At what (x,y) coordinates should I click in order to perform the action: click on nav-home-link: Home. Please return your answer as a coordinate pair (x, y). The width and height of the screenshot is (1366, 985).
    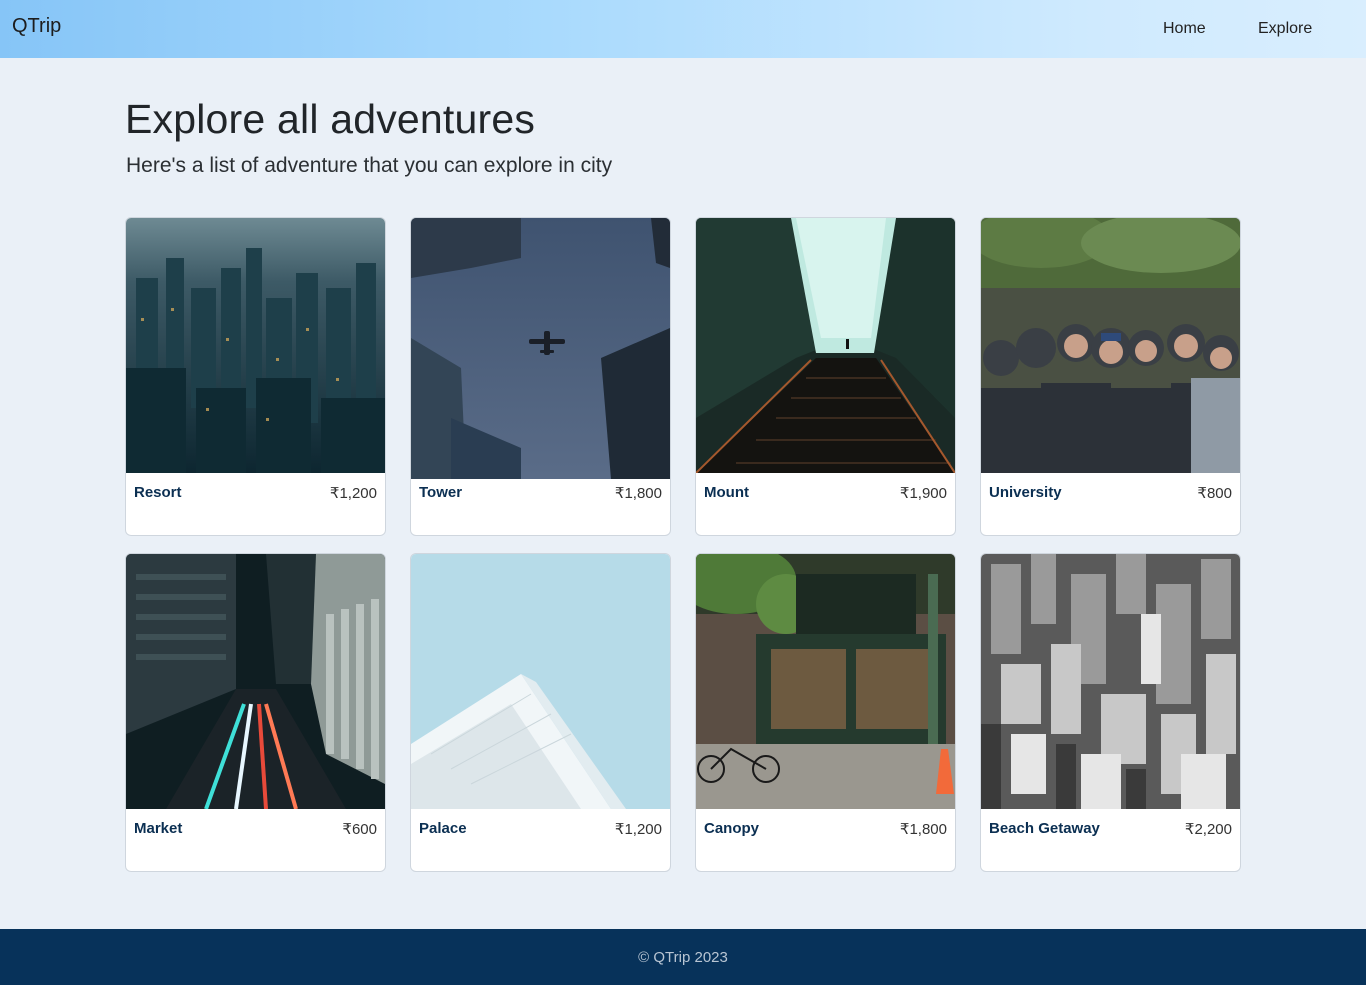
    Looking at the image, I should click on (1184, 29).